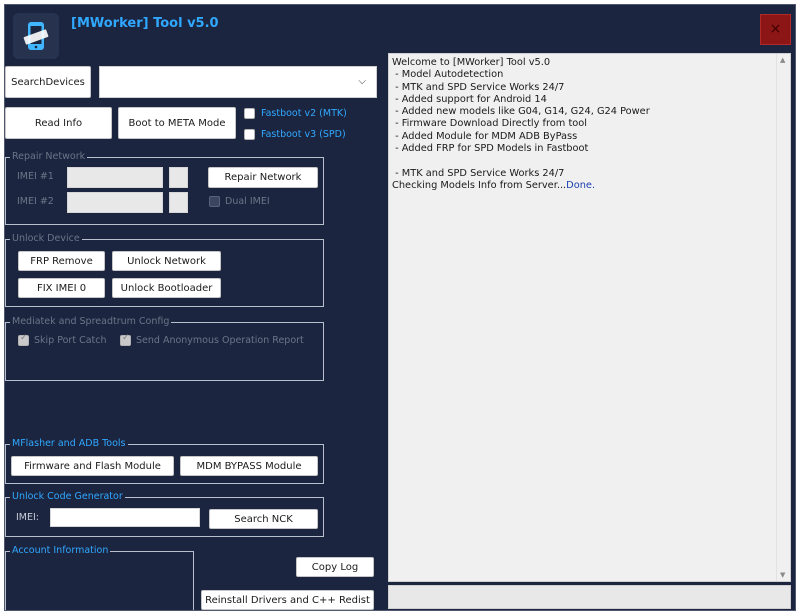 The width and height of the screenshot is (800, 615). What do you see at coordinates (304, 113) in the screenshot?
I see `fastboot-v2-label: Fastboot v2 (MTK)` at bounding box center [304, 113].